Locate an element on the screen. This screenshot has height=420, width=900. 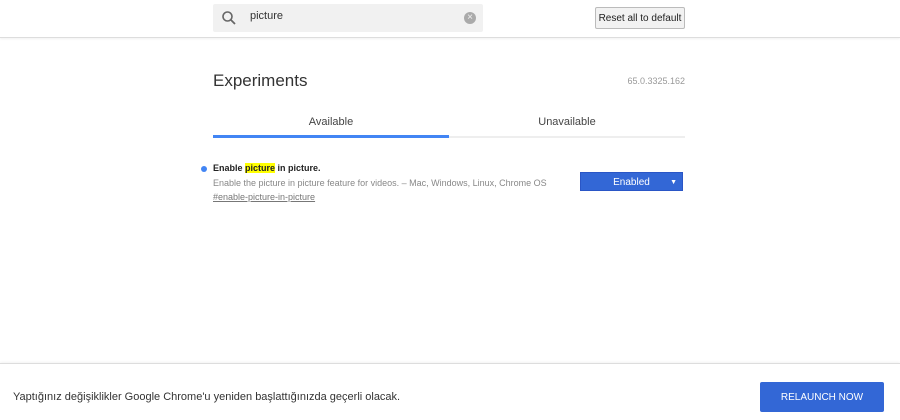
tab-available: Available is located at coordinates (331, 121).